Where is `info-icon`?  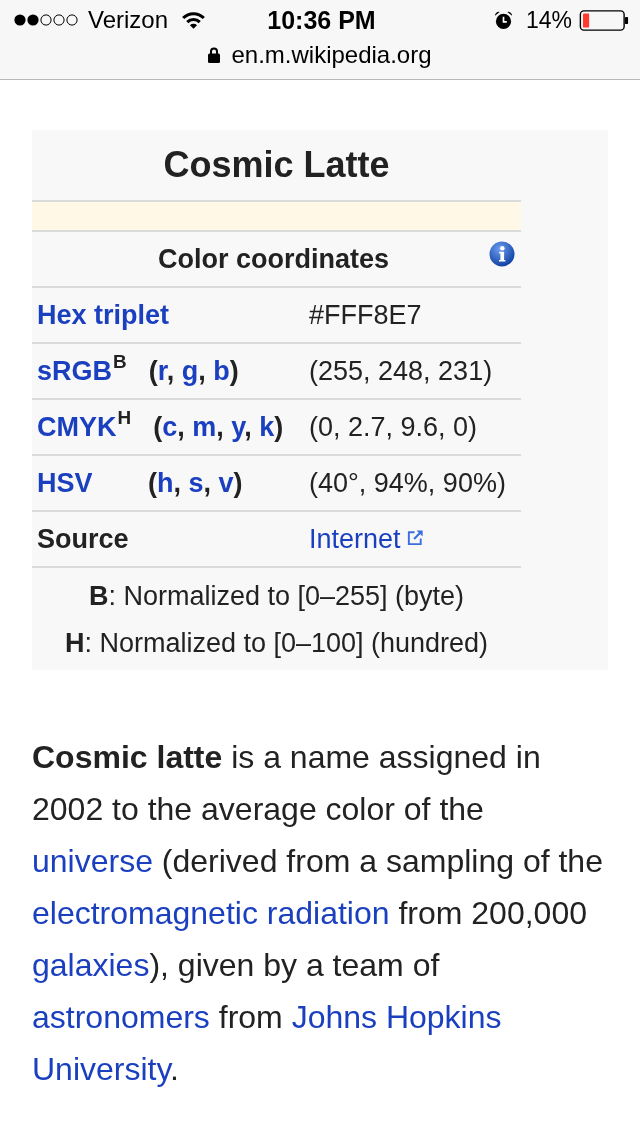
info-icon is located at coordinates (502, 254).